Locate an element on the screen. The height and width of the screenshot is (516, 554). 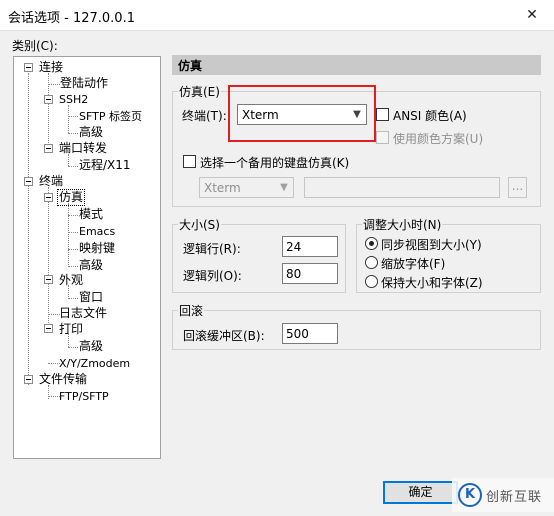
keep-size-radio is located at coordinates (371, 281).